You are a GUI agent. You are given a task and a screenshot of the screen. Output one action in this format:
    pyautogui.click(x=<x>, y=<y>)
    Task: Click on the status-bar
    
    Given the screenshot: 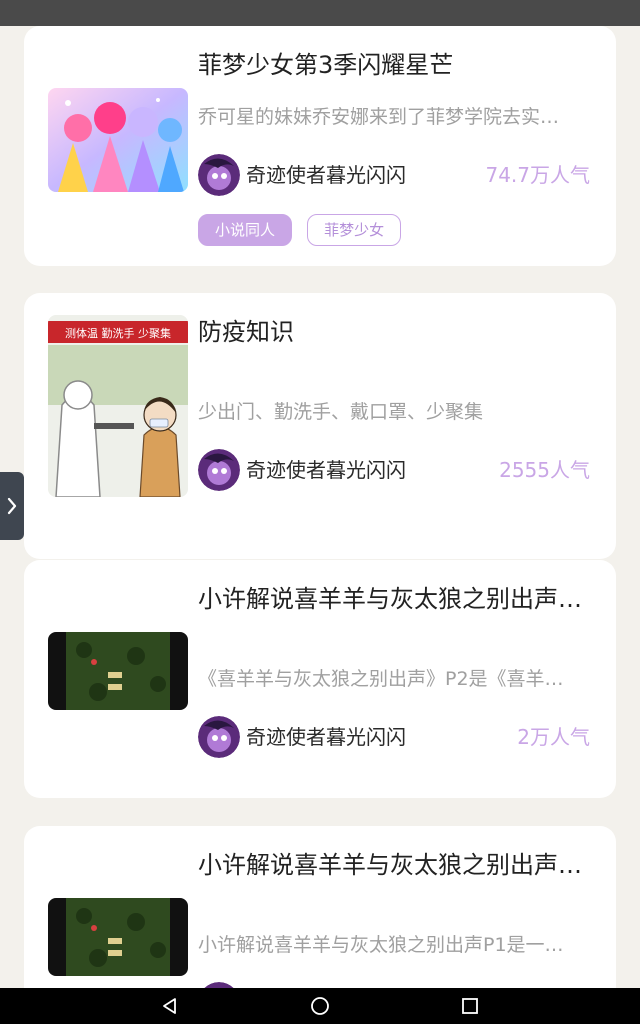 What is the action you would take?
    pyautogui.click(x=320, y=13)
    